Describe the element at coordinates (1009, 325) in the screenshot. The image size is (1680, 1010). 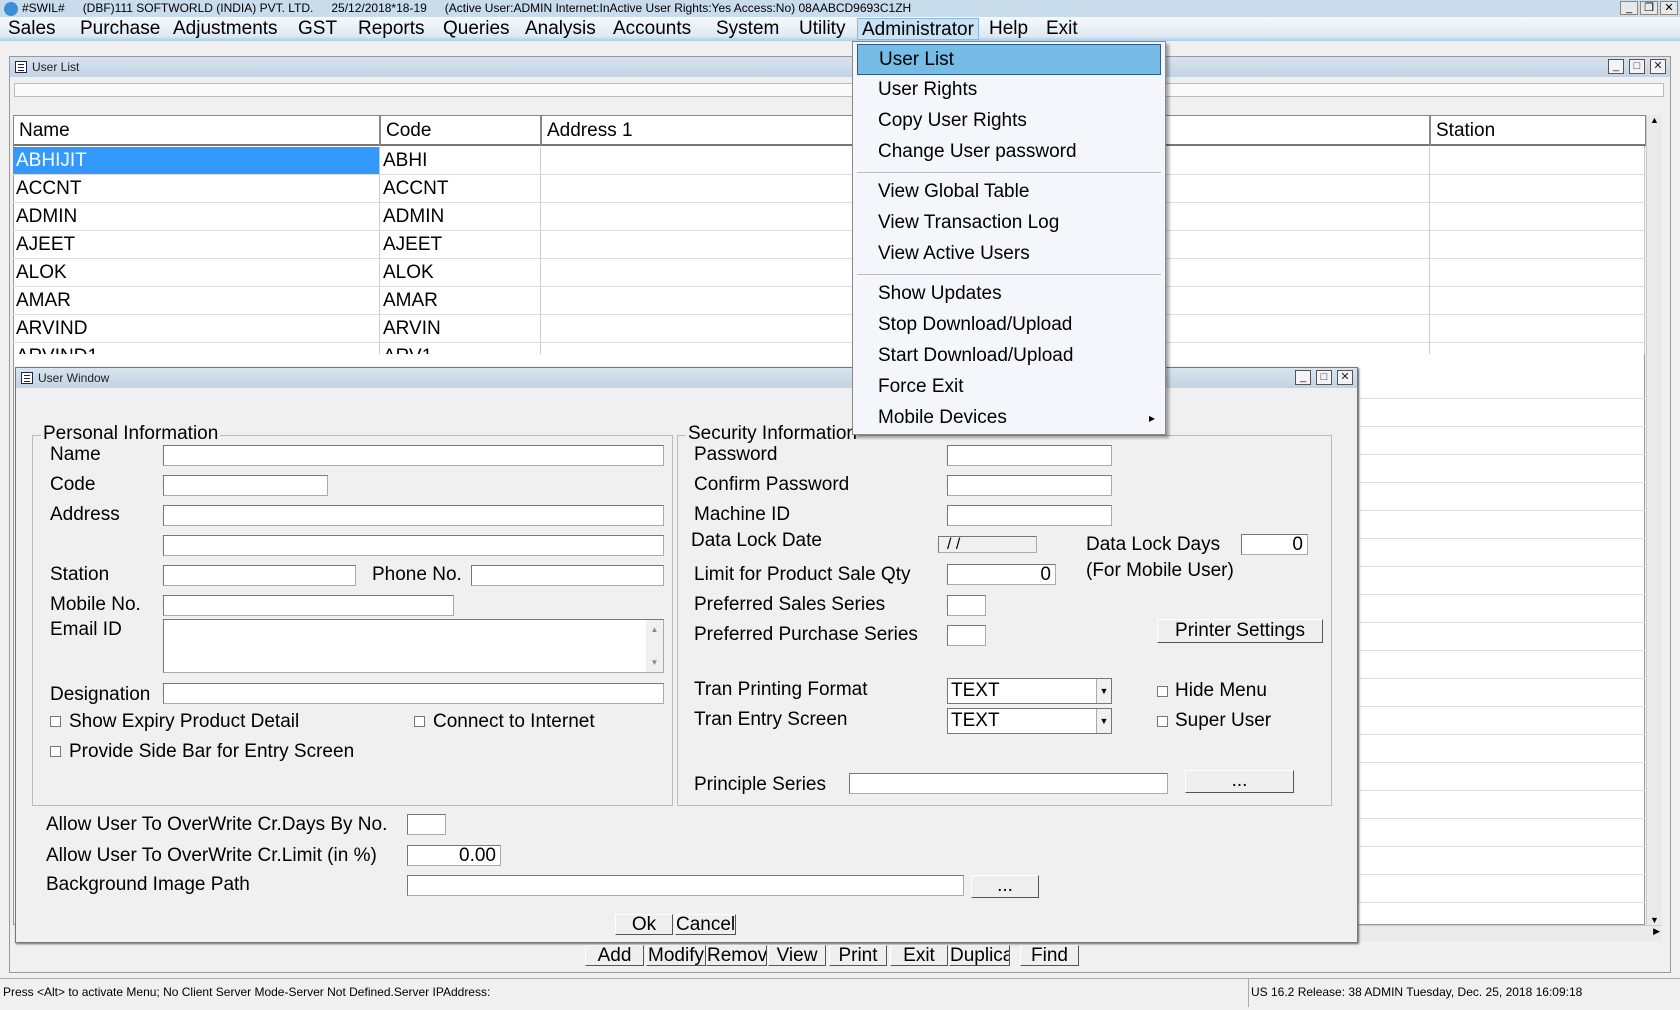
I see `menu-item-stop-download-upload: Stop Download/Upload` at that location.